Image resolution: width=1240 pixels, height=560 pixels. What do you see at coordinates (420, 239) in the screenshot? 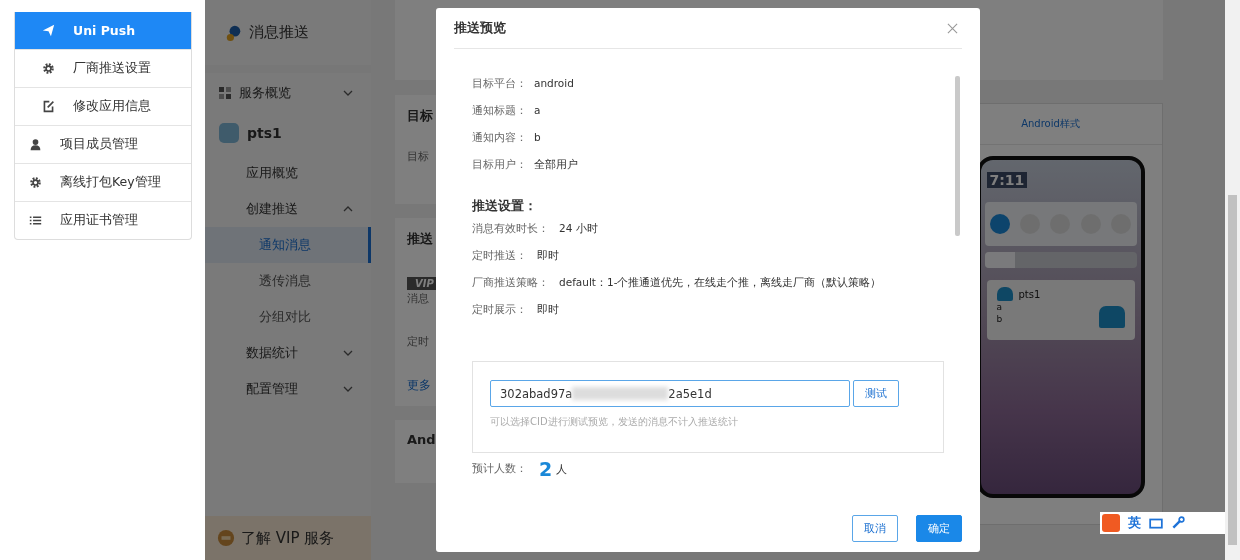
I see `card-title: 推送` at bounding box center [420, 239].